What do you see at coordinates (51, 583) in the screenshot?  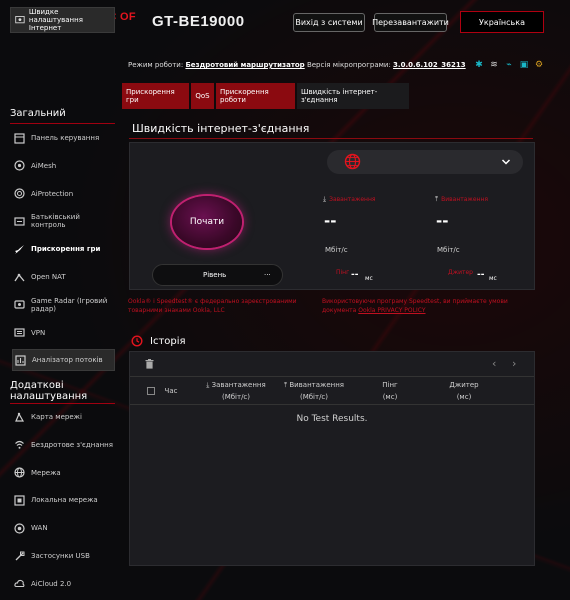 I see `sidebar-item-label: AiCloud 2.0` at bounding box center [51, 583].